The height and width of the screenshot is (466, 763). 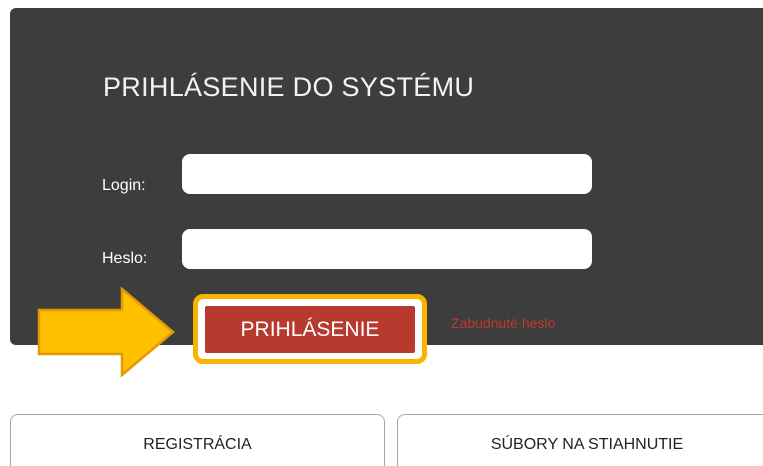 I want to click on arrow-right-icon, so click(x=106, y=332).